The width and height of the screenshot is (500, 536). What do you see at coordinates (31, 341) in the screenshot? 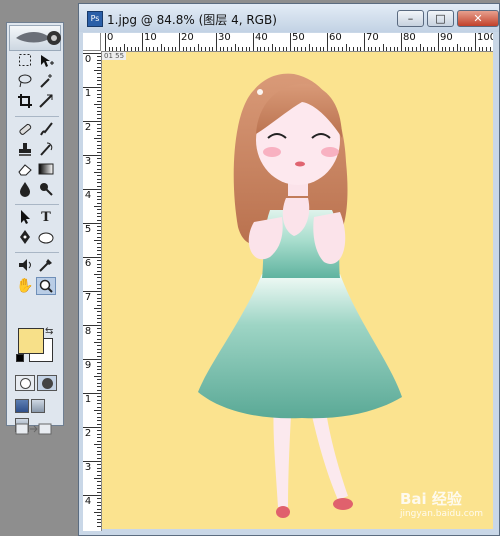
I see `foreground-color-swatch` at bounding box center [31, 341].